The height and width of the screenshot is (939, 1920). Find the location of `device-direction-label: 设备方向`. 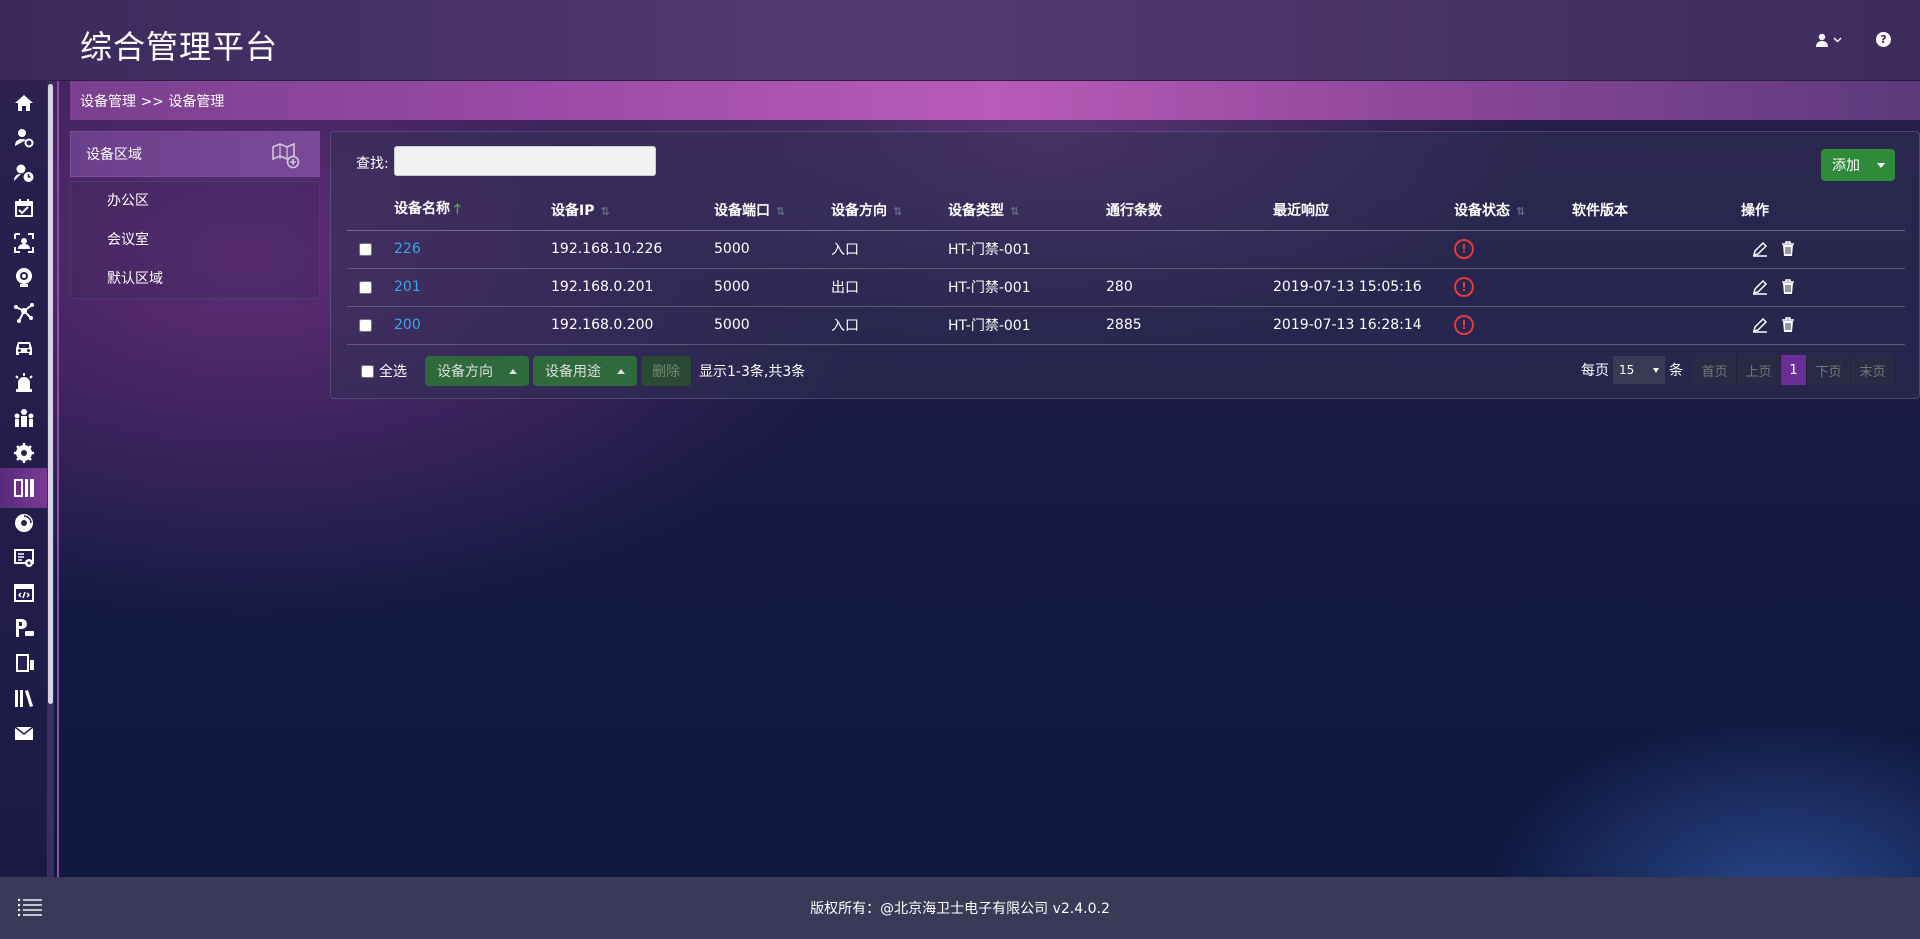

device-direction-label: 设备方向 is located at coordinates (465, 372).